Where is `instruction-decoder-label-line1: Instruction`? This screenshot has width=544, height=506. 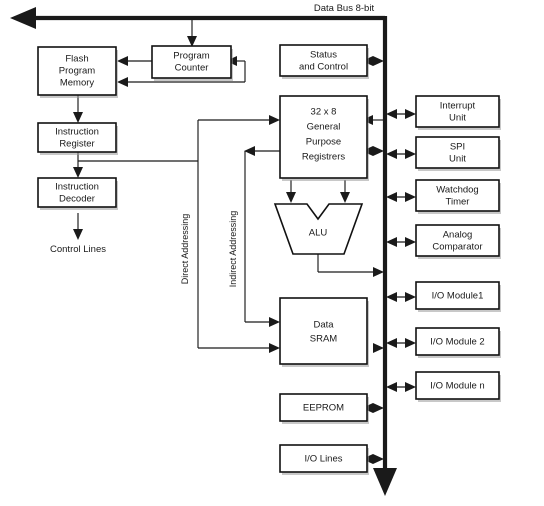
instruction-decoder-label-line1: Instruction is located at coordinates (77, 187).